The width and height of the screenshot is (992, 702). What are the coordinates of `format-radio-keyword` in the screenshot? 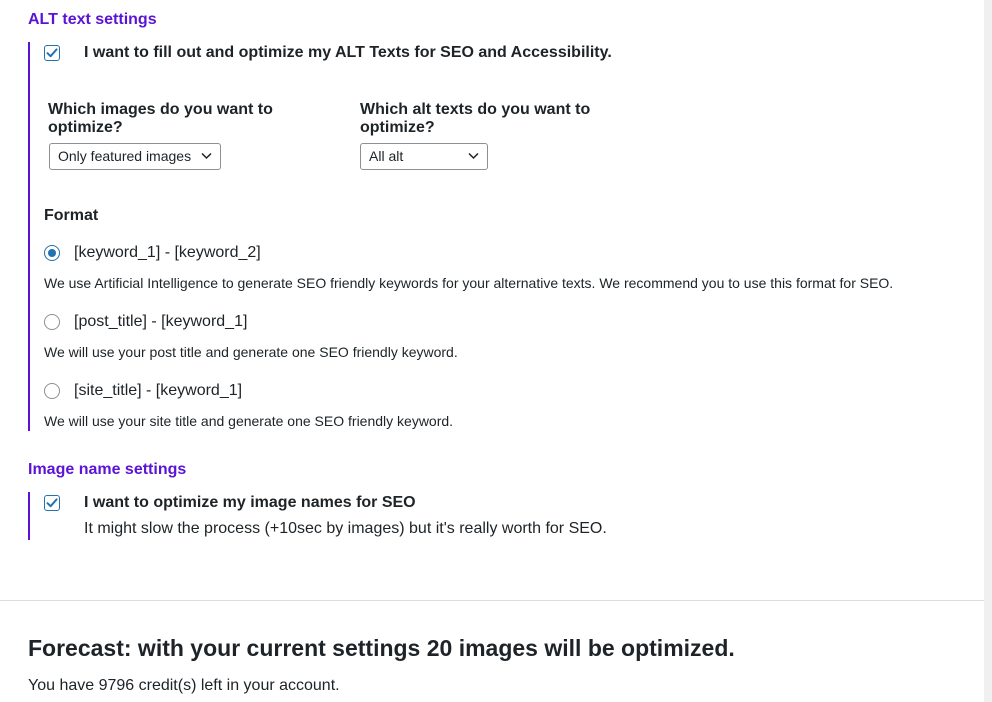 It's located at (52, 253).